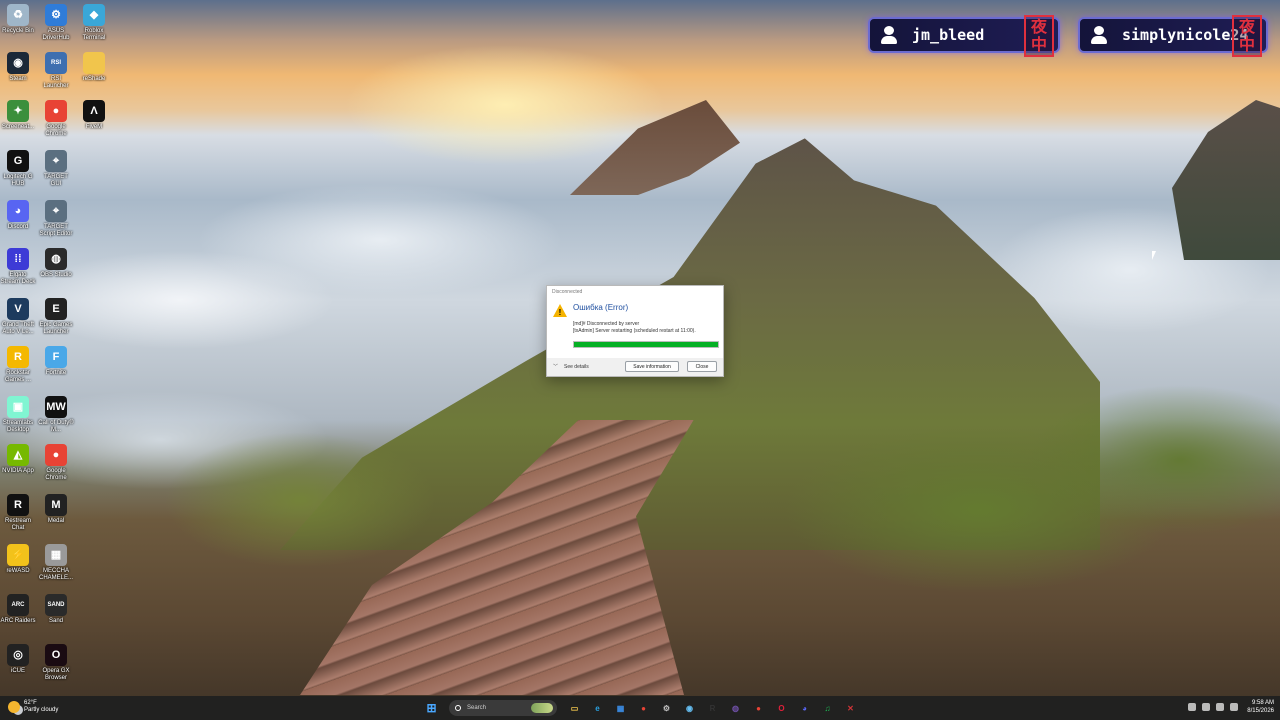  I want to click on save-information-button: Save information, so click(652, 366).